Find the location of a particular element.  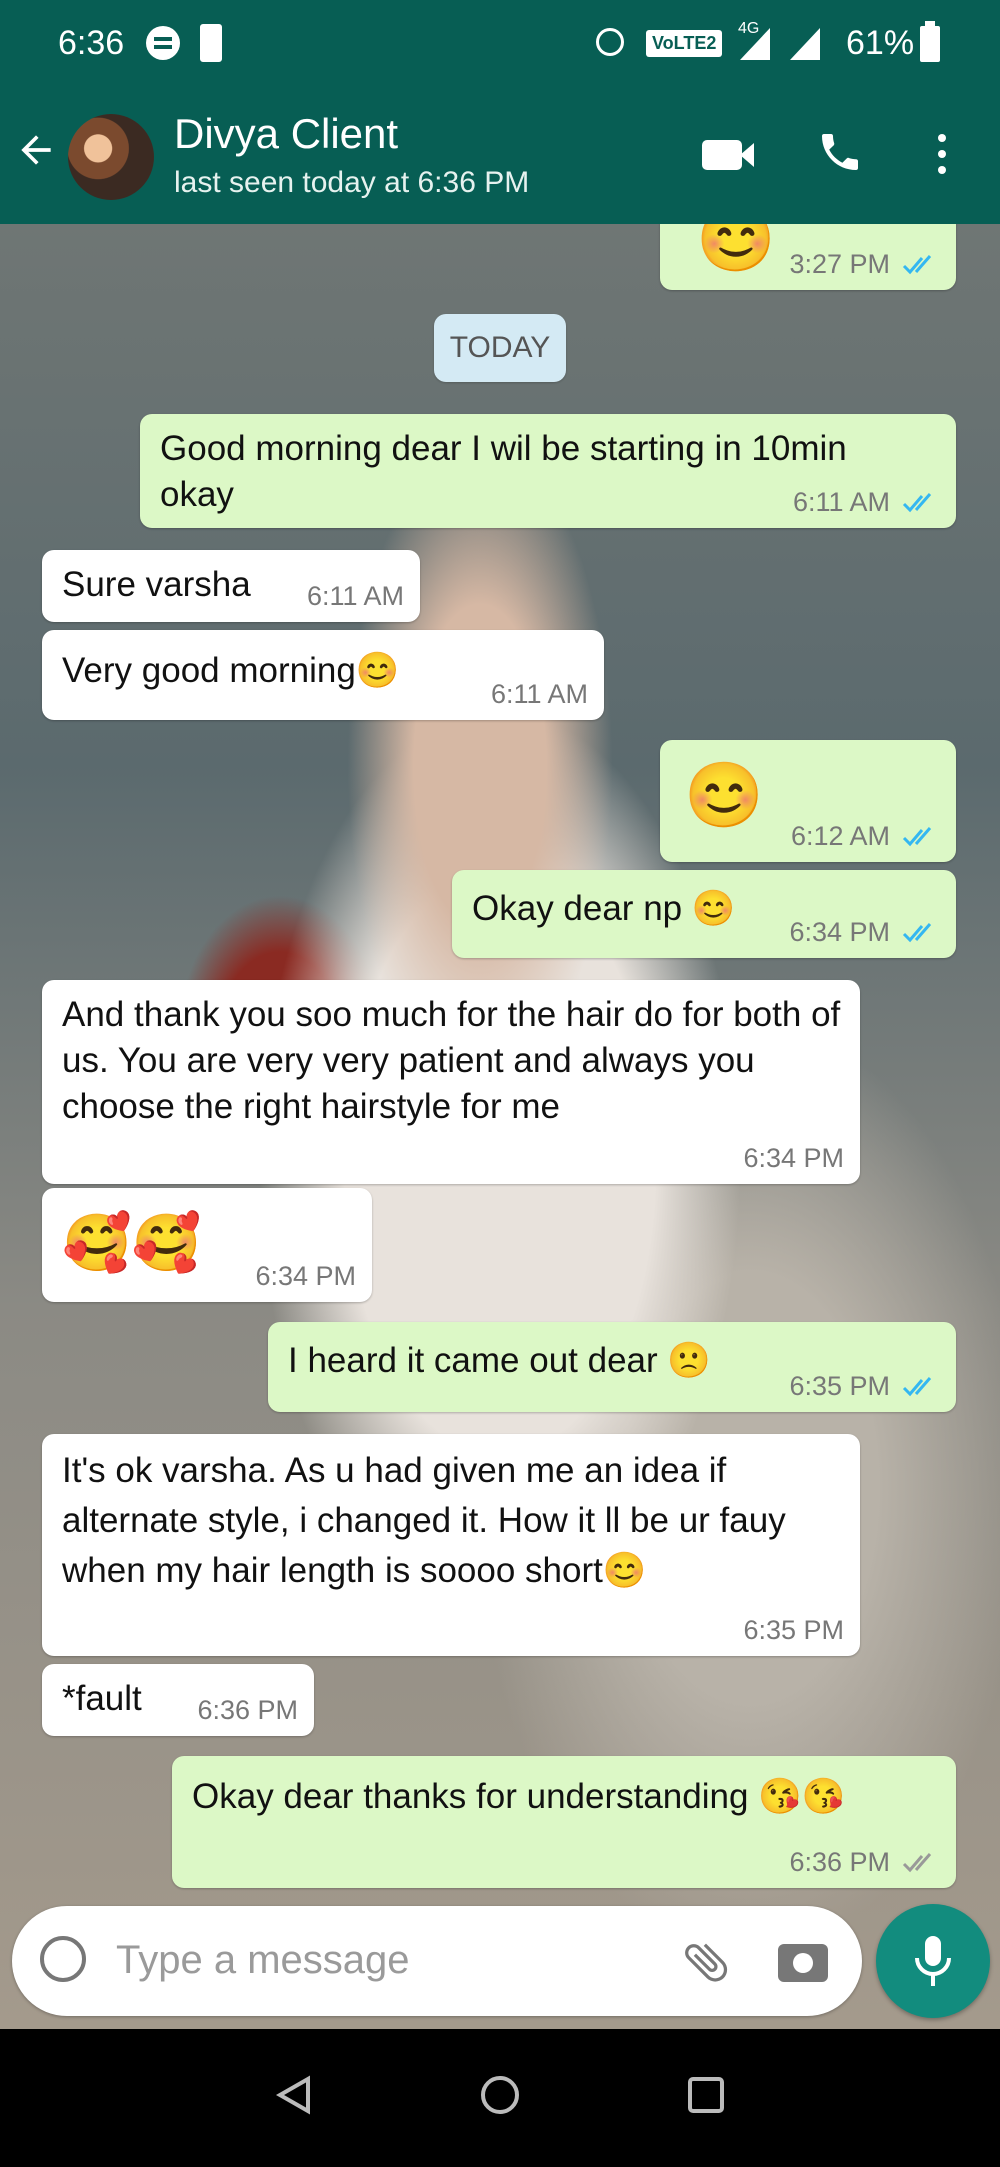

message-time: 3:27 PM is located at coordinates (839, 264).